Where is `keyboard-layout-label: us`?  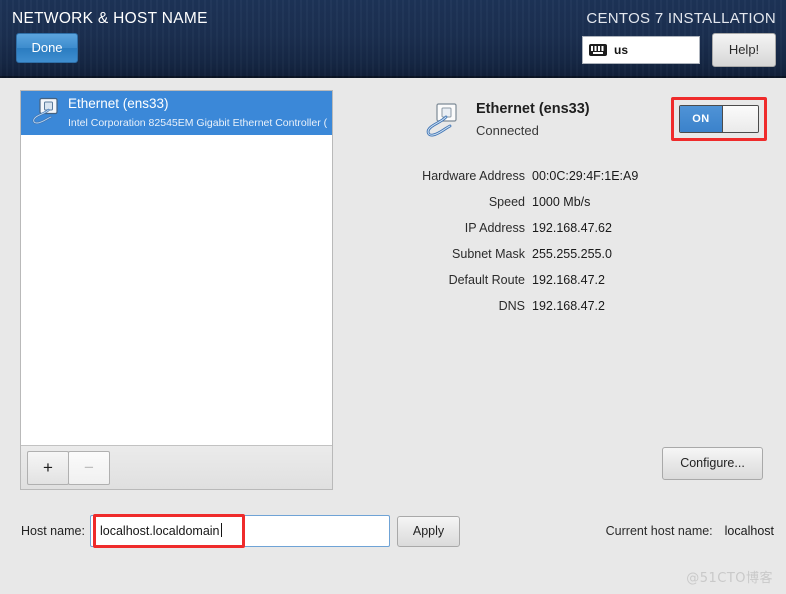 keyboard-layout-label: us is located at coordinates (621, 50).